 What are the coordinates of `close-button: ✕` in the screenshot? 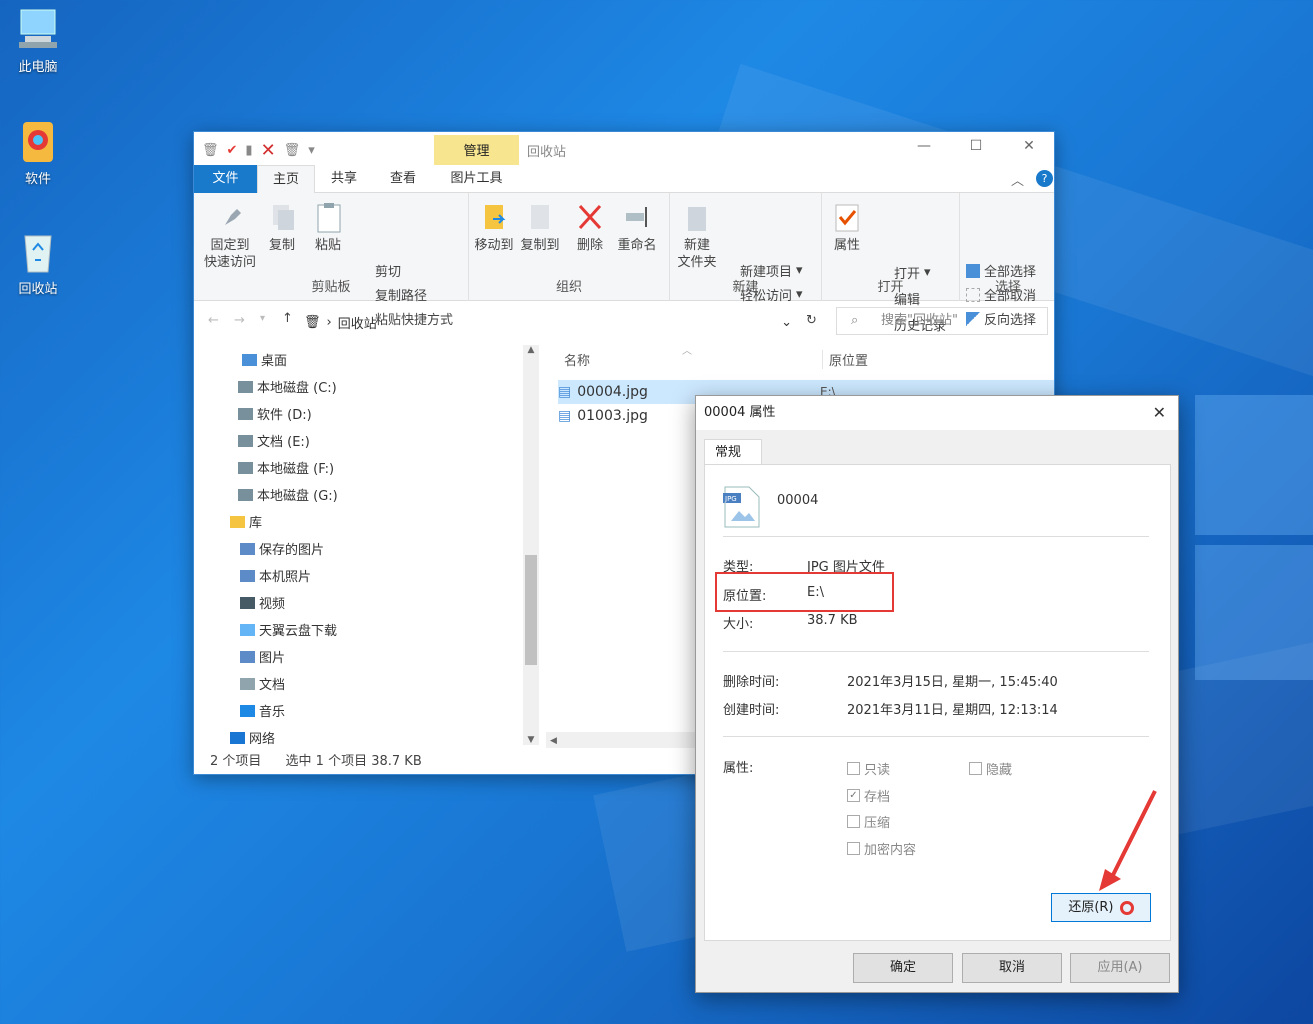 It's located at (1029, 146).